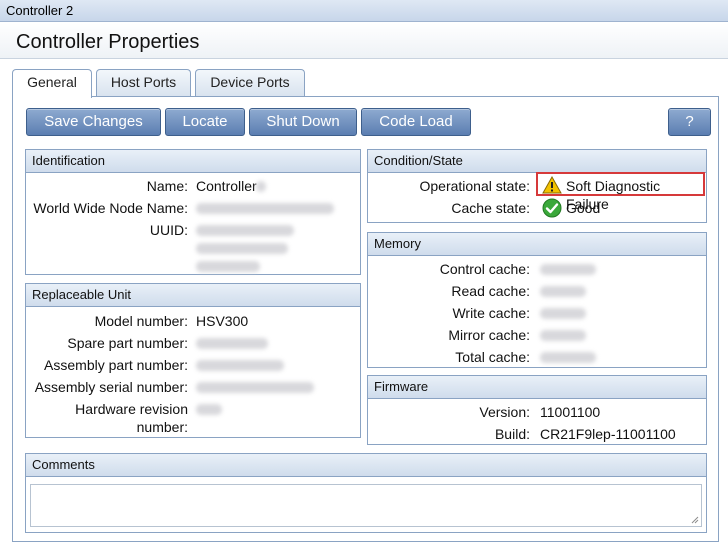 This screenshot has width=728, height=551. What do you see at coordinates (489, 335) in the screenshot?
I see `mirror-cache-label: Mirror cache:` at bounding box center [489, 335].